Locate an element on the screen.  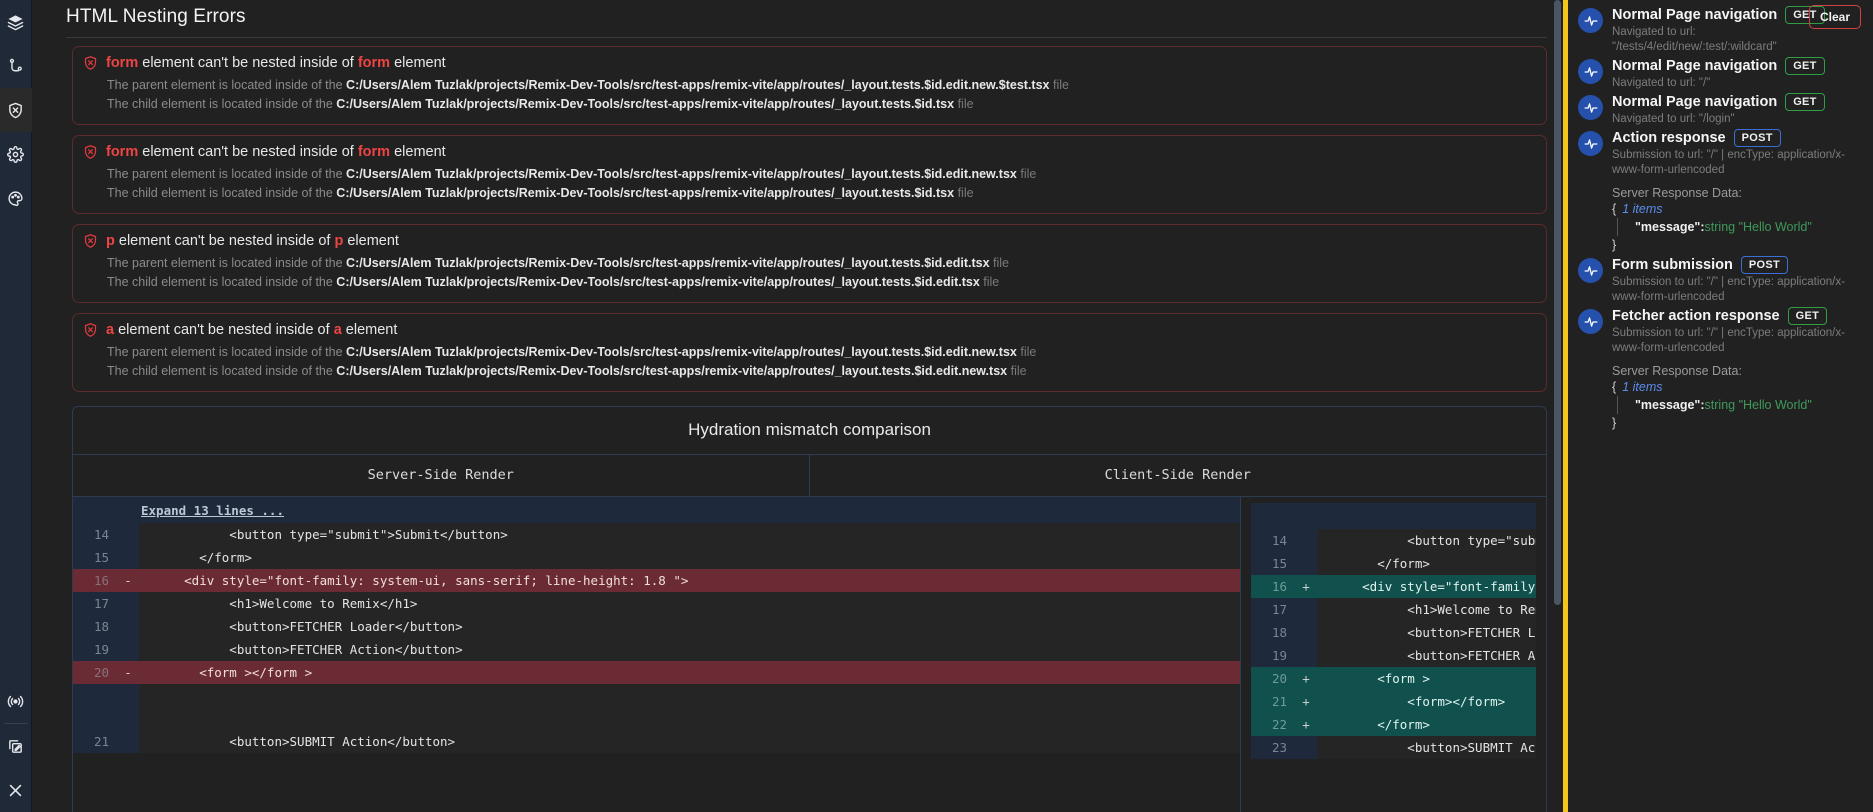
error-child-tag: form is located at coordinates (122, 152).